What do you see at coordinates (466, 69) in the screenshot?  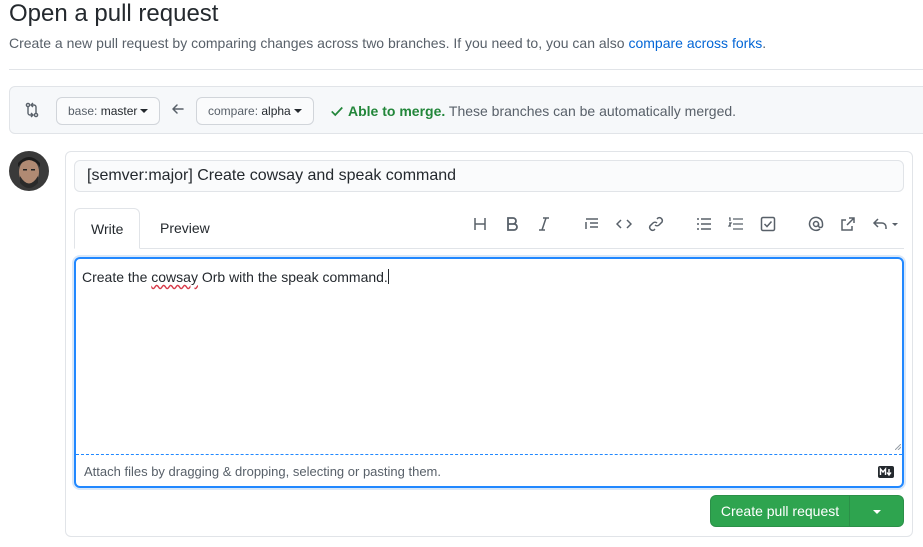 I see `divider` at bounding box center [466, 69].